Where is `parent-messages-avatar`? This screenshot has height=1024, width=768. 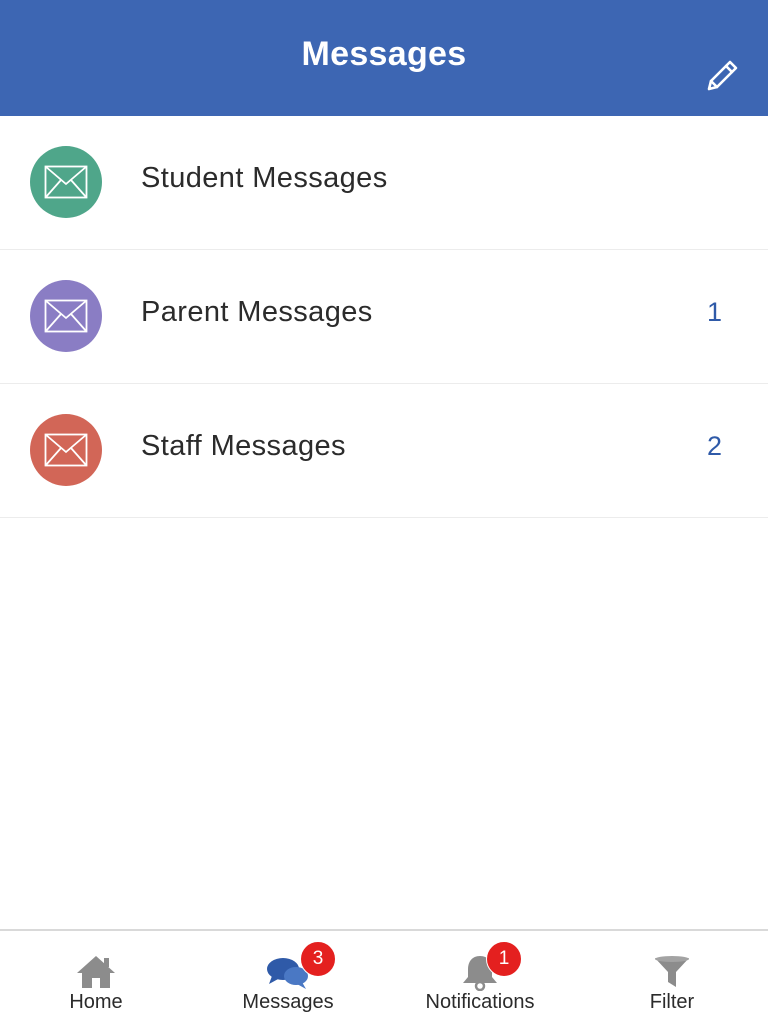 parent-messages-avatar is located at coordinates (66, 316).